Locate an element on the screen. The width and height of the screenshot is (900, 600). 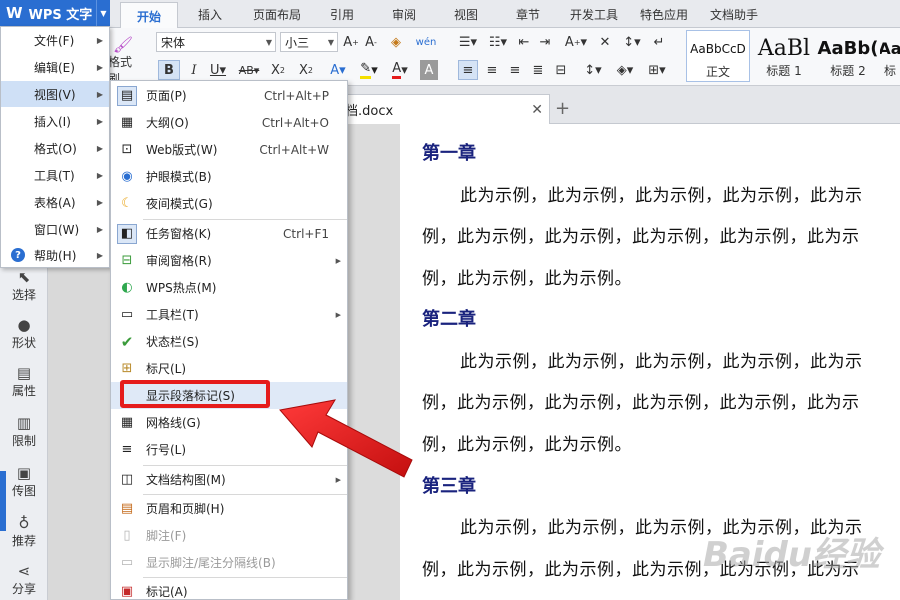
view-item-task-pane: ◧ 任务窗格(K) Ctrl+F1 is located at coordinates (229, 233).